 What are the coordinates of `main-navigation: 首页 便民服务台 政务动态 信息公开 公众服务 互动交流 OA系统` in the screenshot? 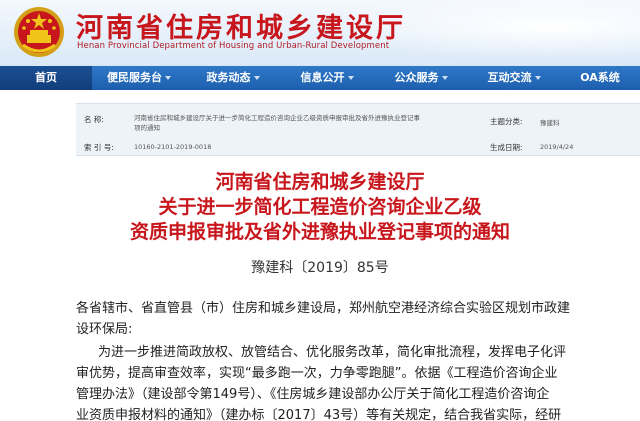 It's located at (320, 78).